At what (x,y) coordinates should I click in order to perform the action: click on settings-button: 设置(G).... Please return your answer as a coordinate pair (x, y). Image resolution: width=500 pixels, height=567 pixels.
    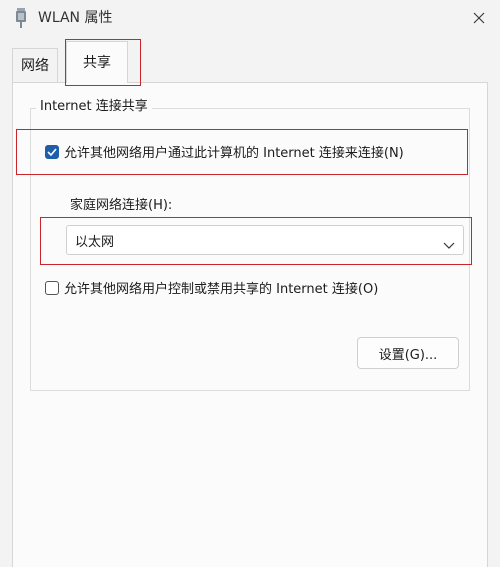
    Looking at the image, I should click on (408, 353).